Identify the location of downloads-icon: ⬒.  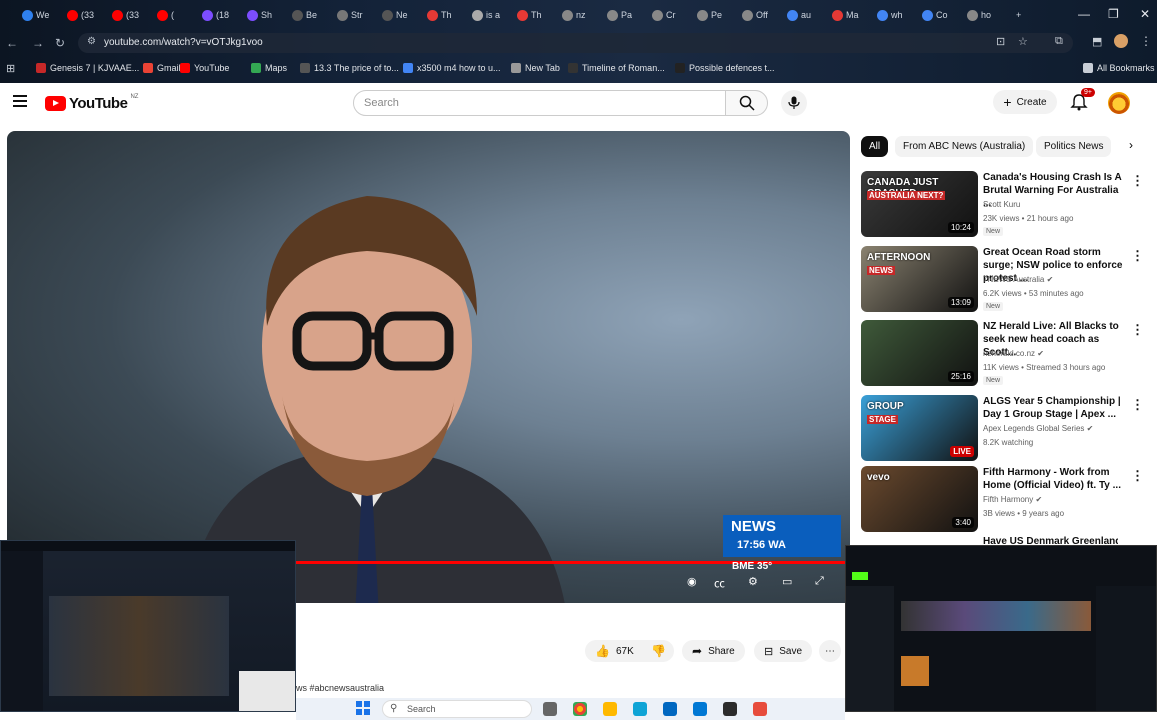
(1097, 41).